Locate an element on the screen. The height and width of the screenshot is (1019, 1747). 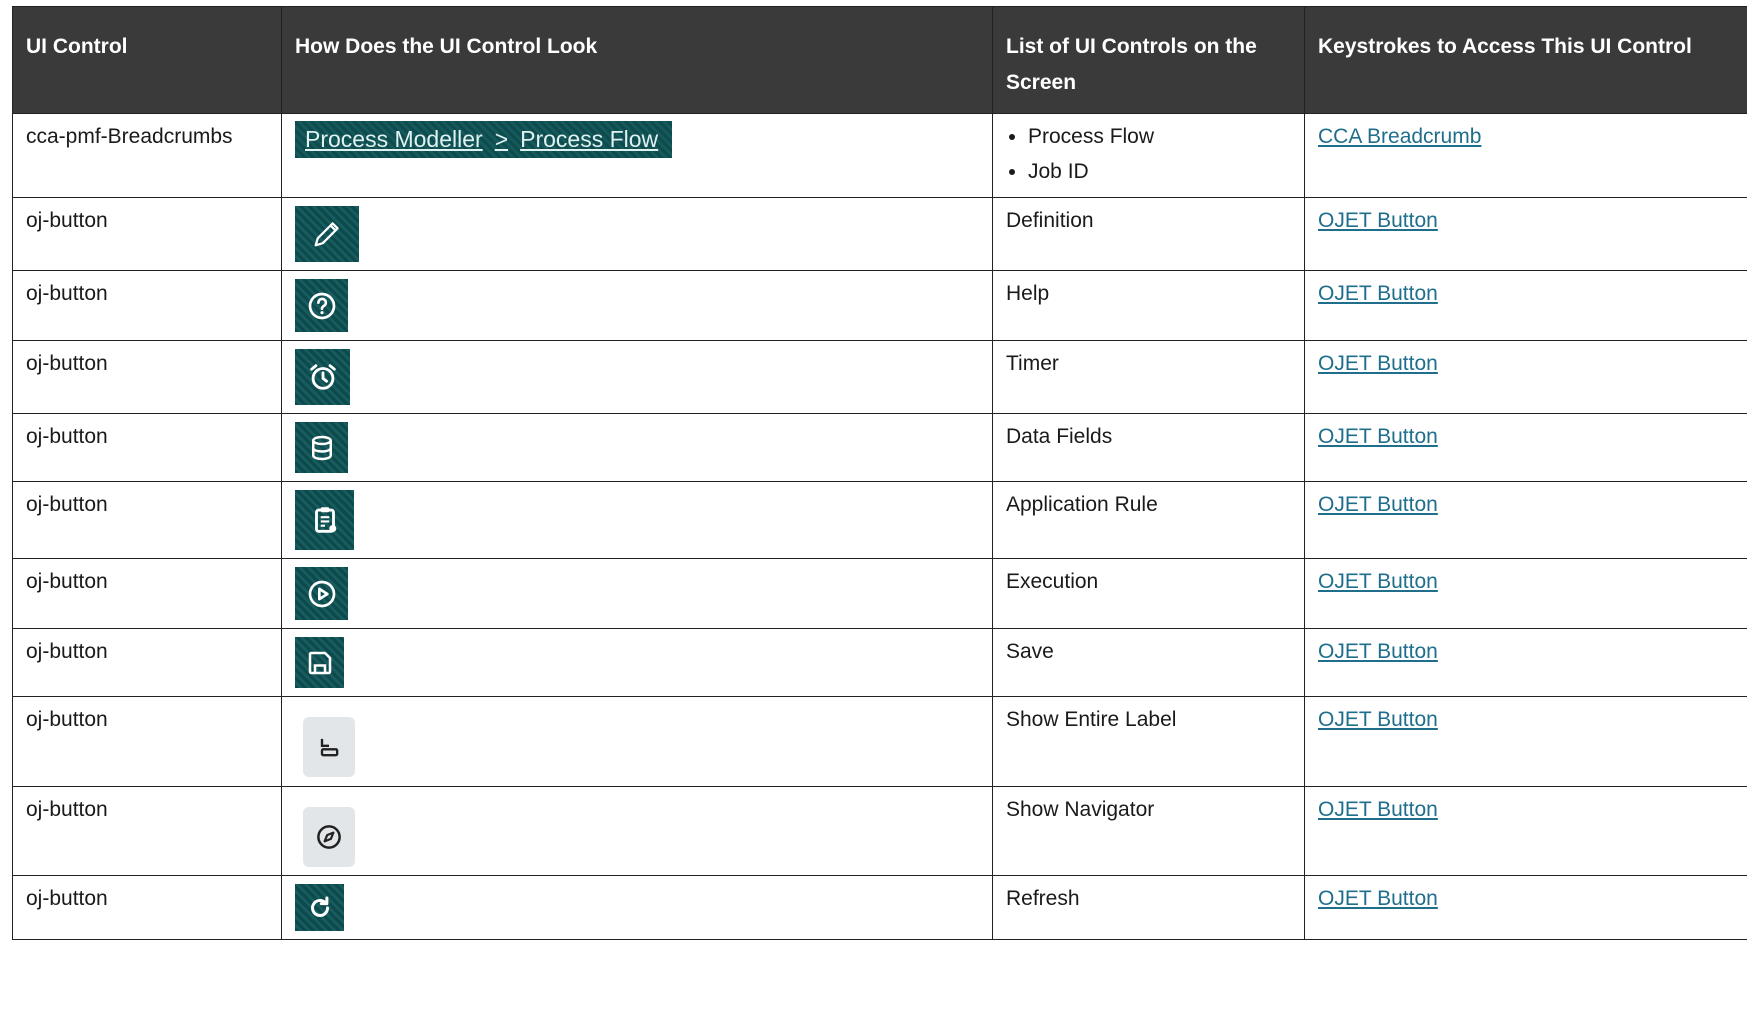
control-label: Help is located at coordinates (1148, 305).